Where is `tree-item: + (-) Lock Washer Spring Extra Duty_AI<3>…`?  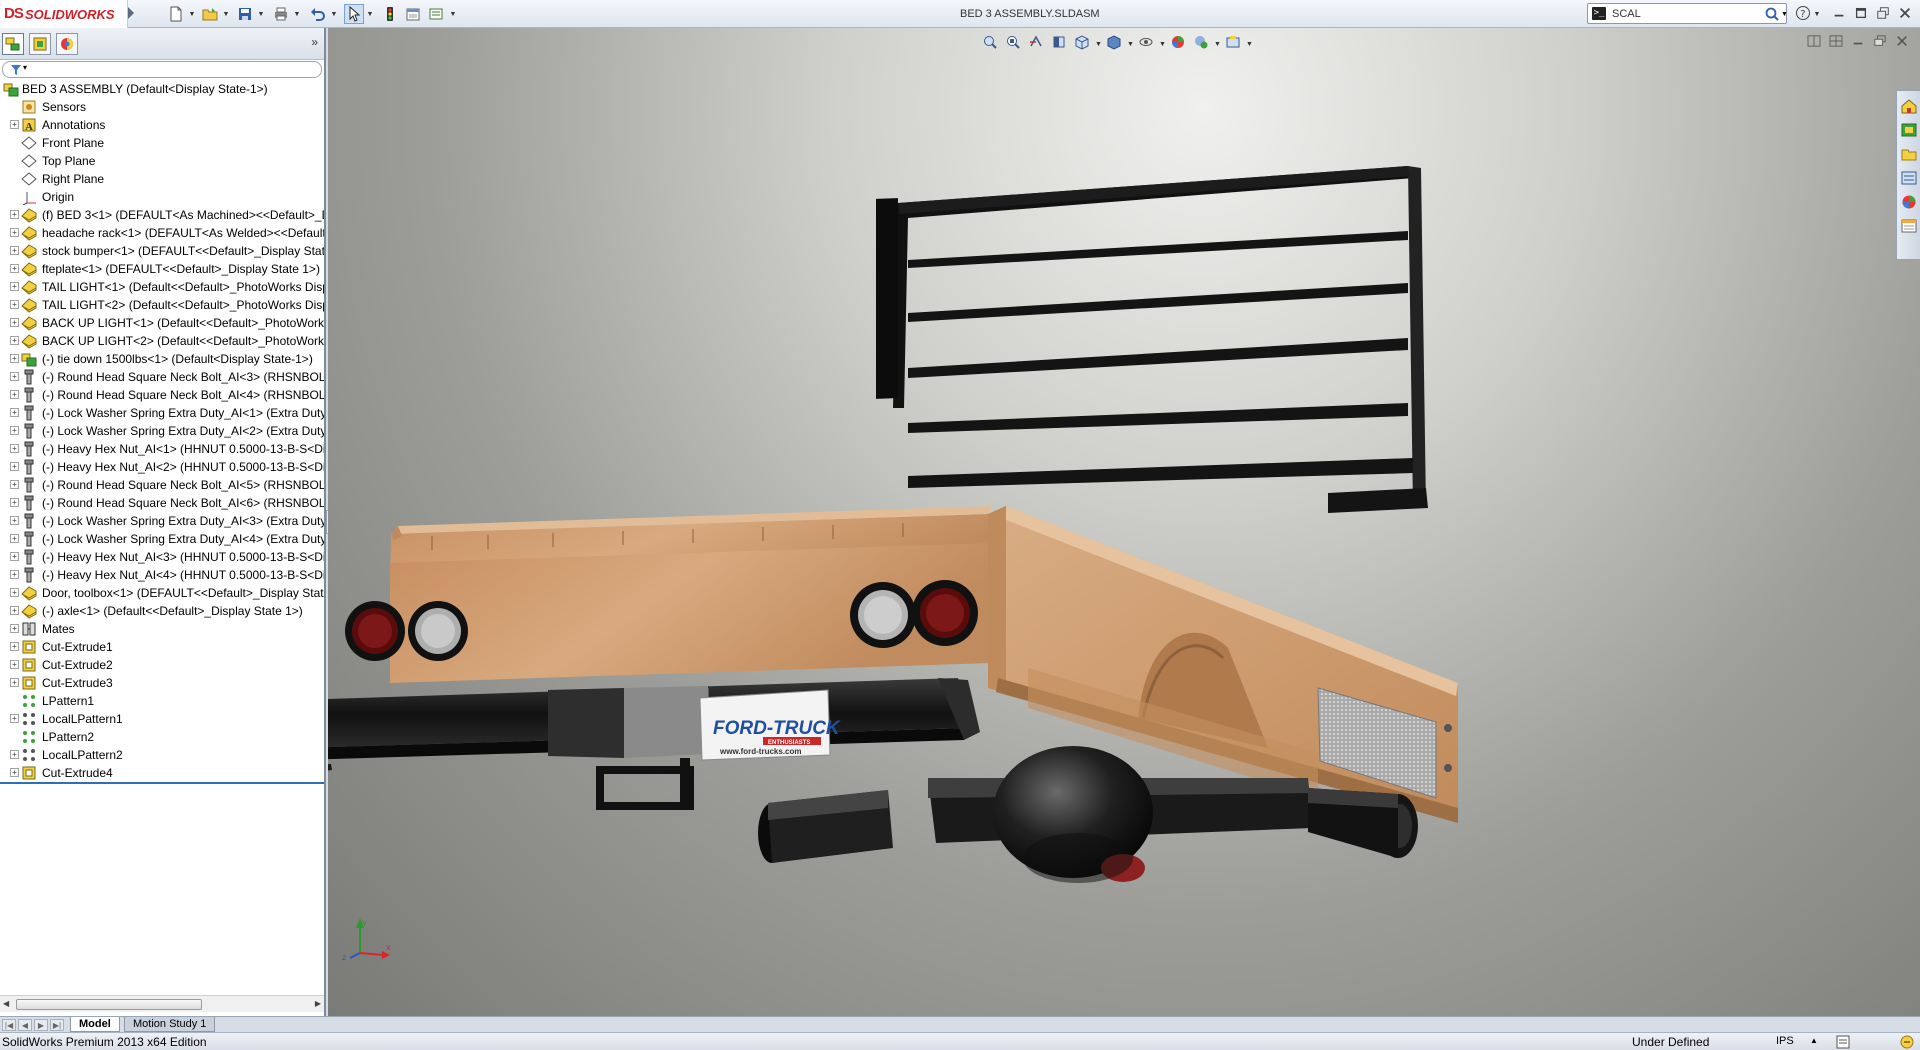
tree-item: + (-) Lock Washer Spring Extra Duty_AI<3>… is located at coordinates (162, 521).